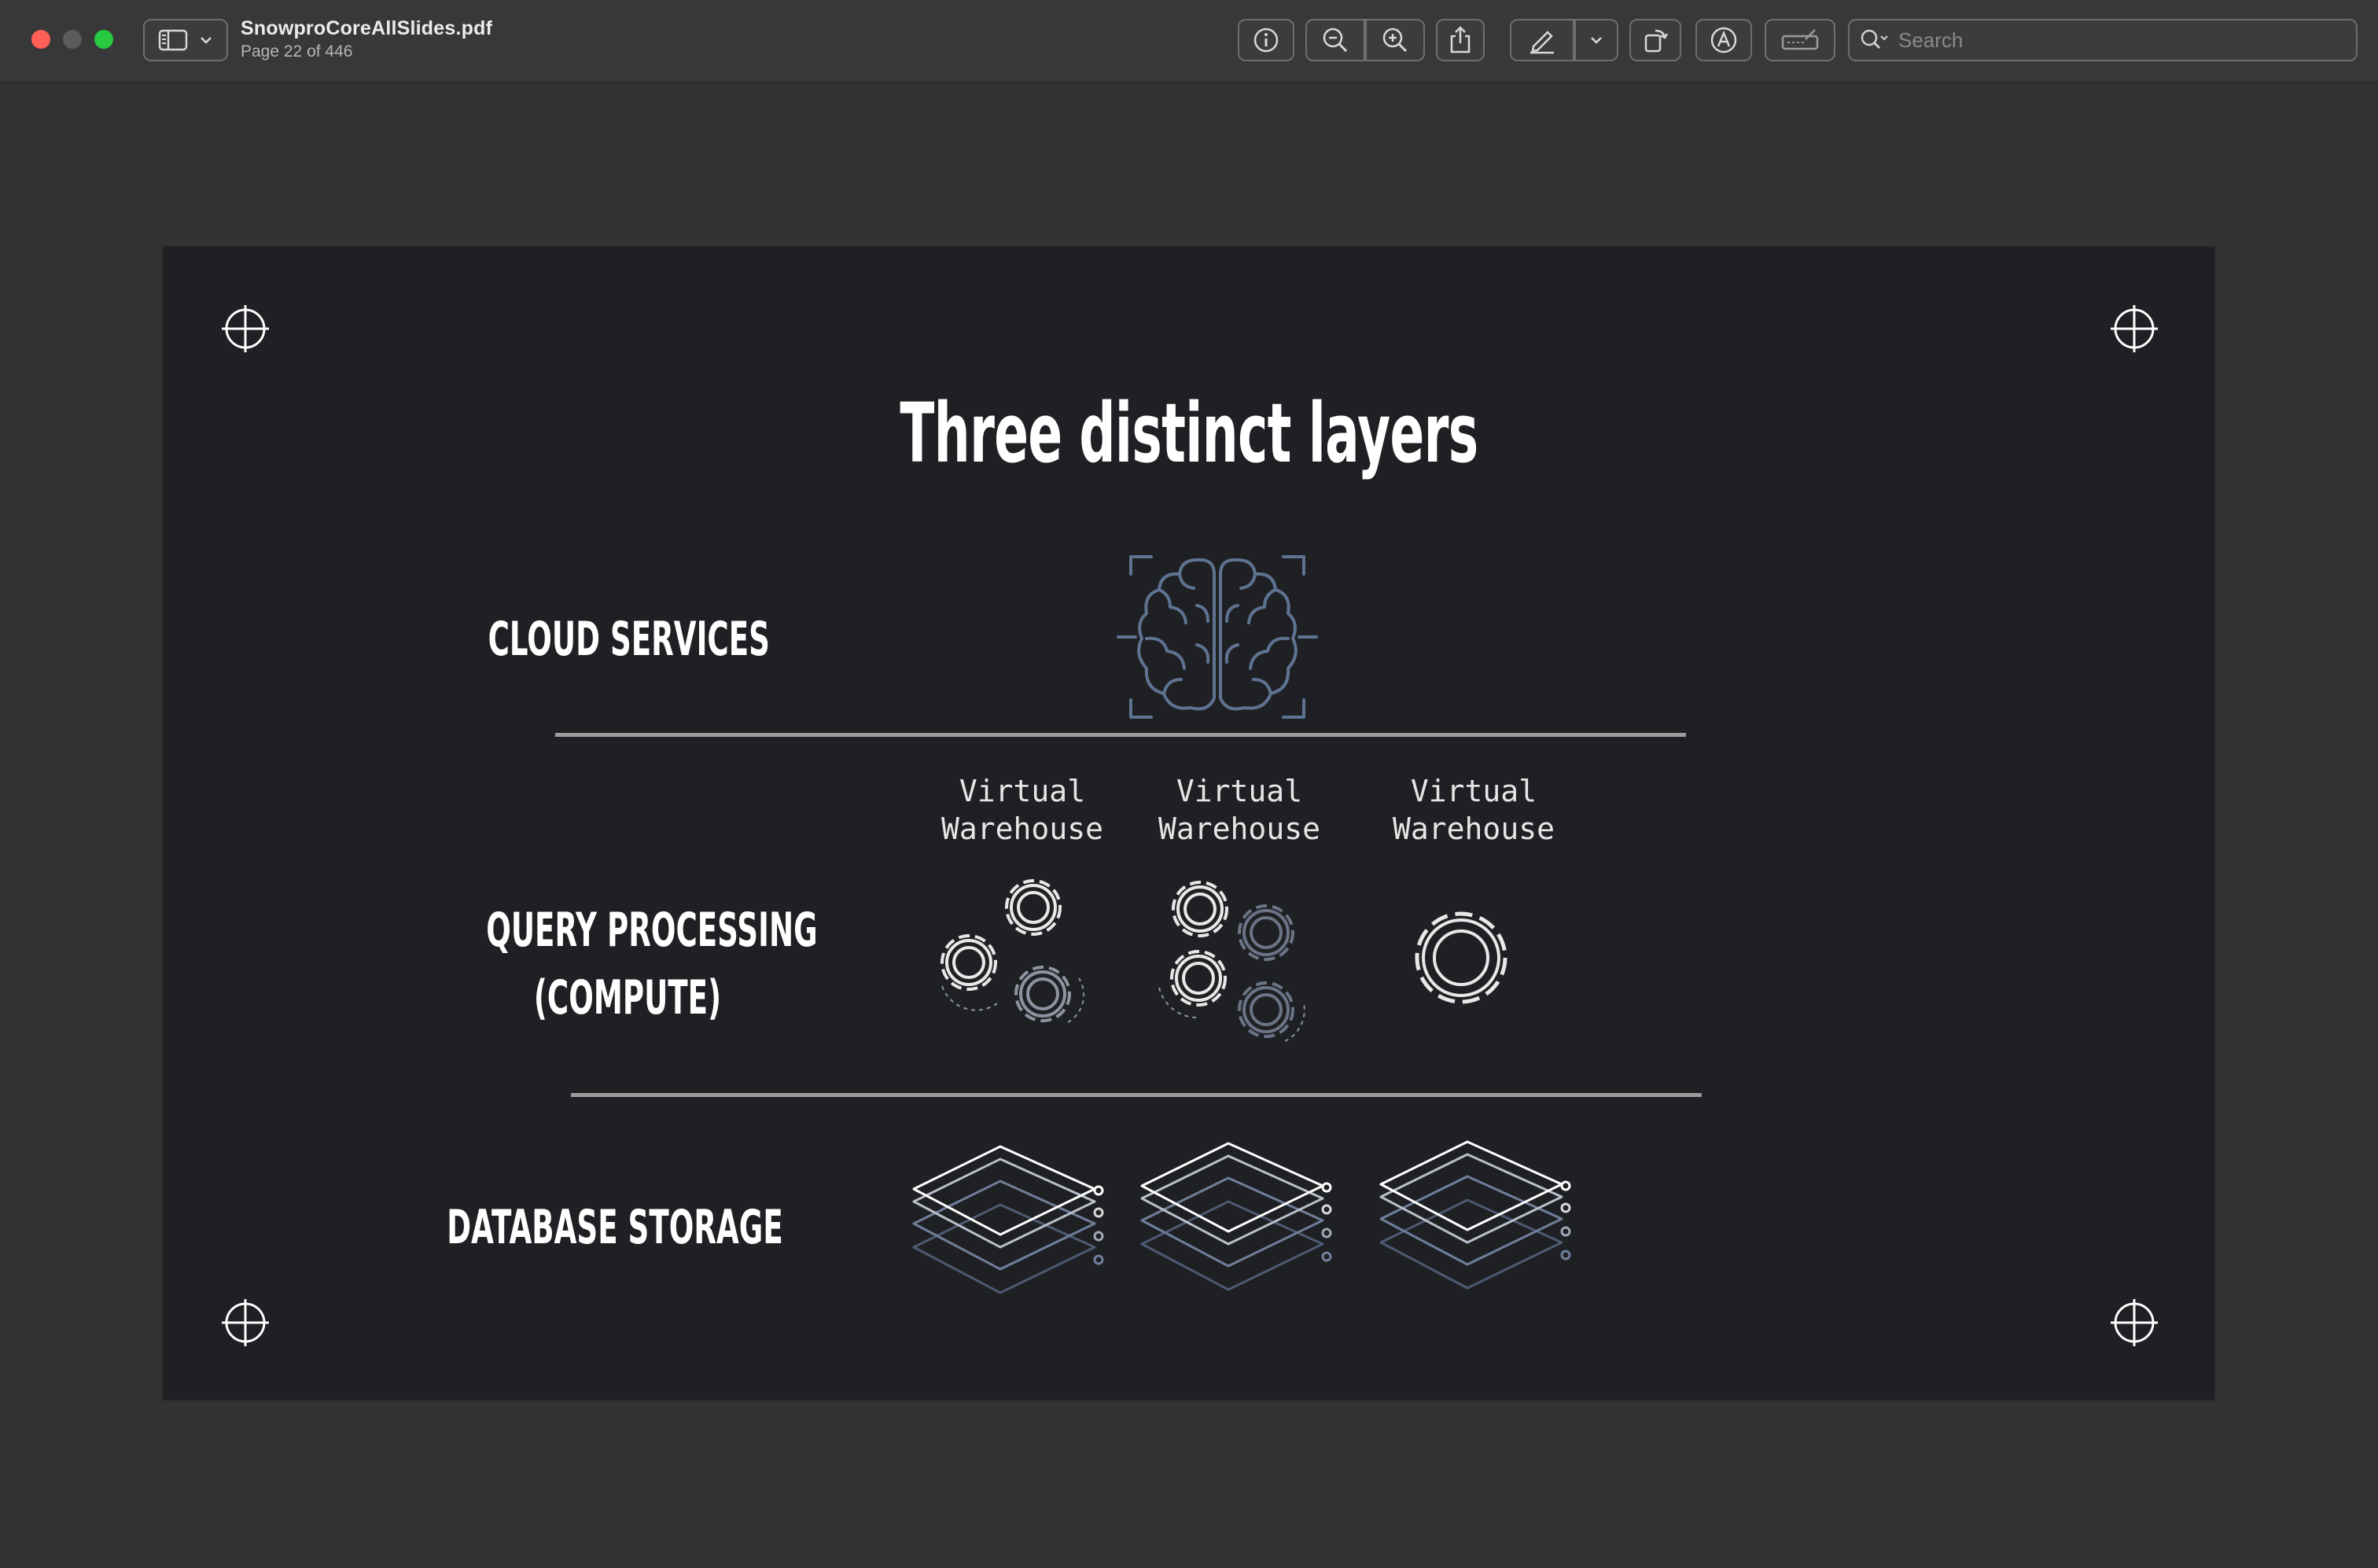 The image size is (2378, 1568). I want to click on brain-icon, so click(1217, 637).